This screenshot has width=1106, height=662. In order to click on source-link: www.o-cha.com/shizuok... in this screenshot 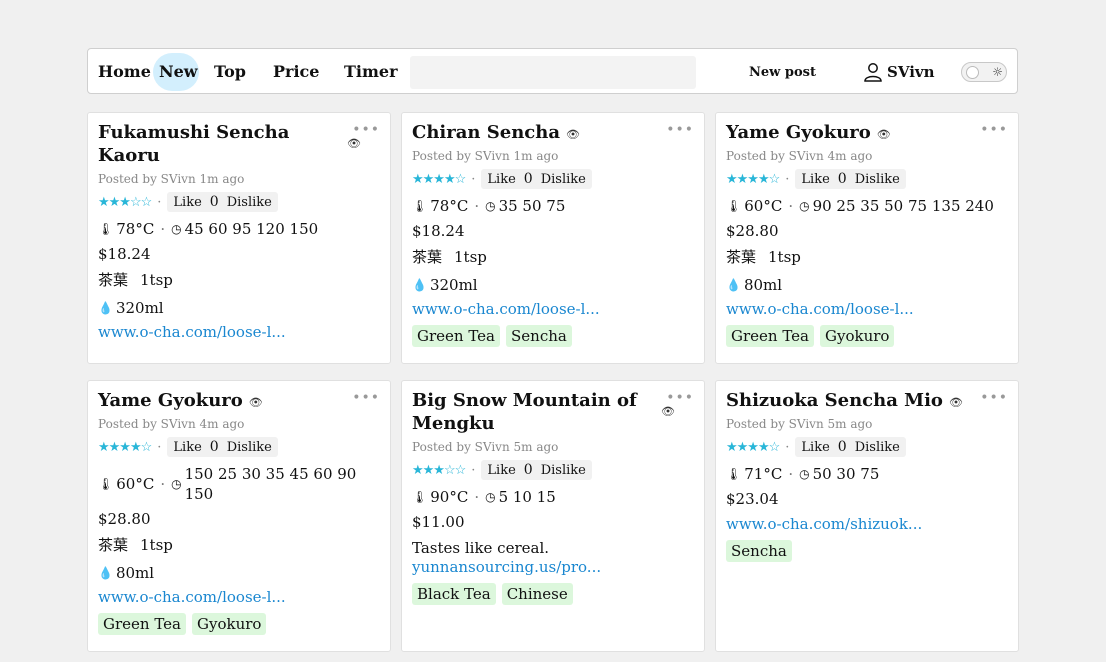, I will do `click(824, 524)`.